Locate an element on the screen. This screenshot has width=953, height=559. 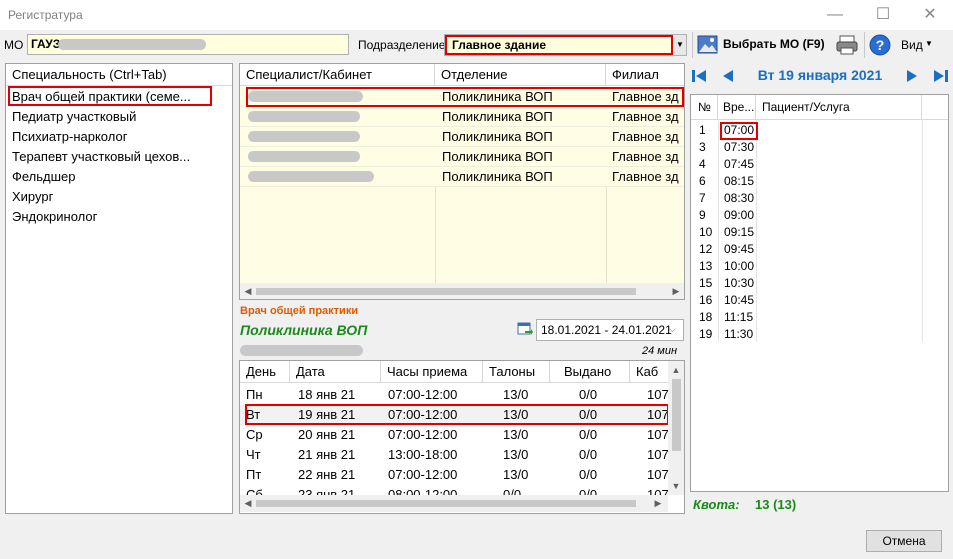
mo-field: ГАУЗ is located at coordinates (188, 44).